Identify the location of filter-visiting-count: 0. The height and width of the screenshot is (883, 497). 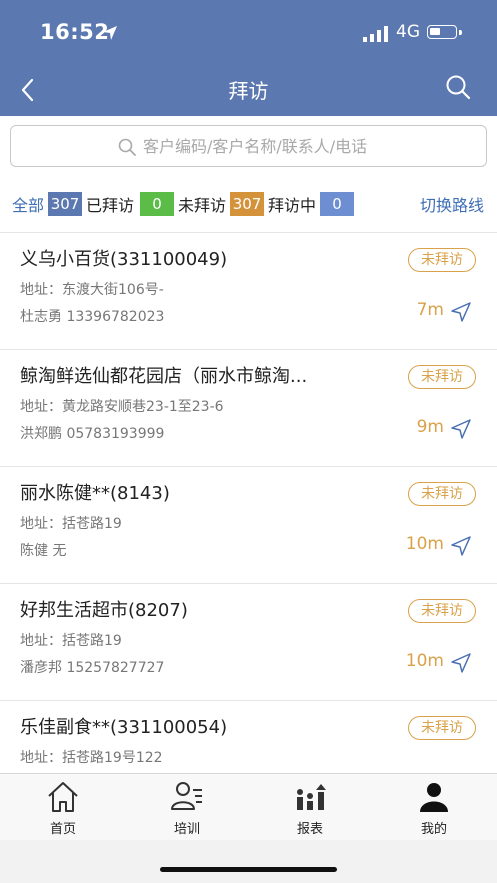
(337, 204).